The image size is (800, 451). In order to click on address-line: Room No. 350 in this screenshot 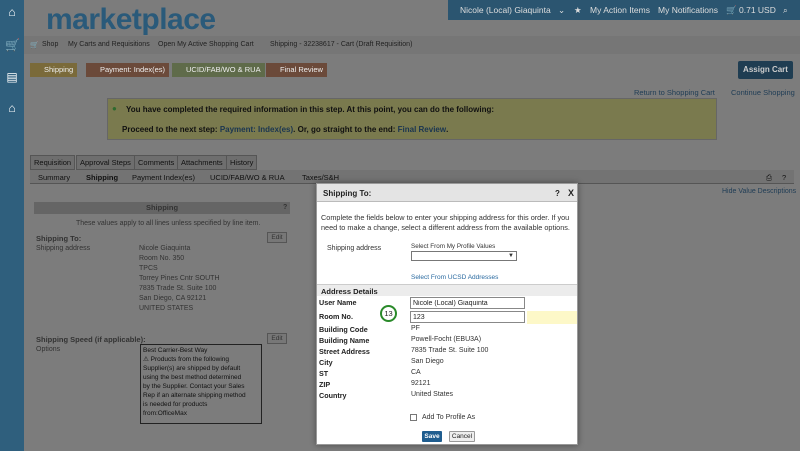, I will do `click(162, 258)`.